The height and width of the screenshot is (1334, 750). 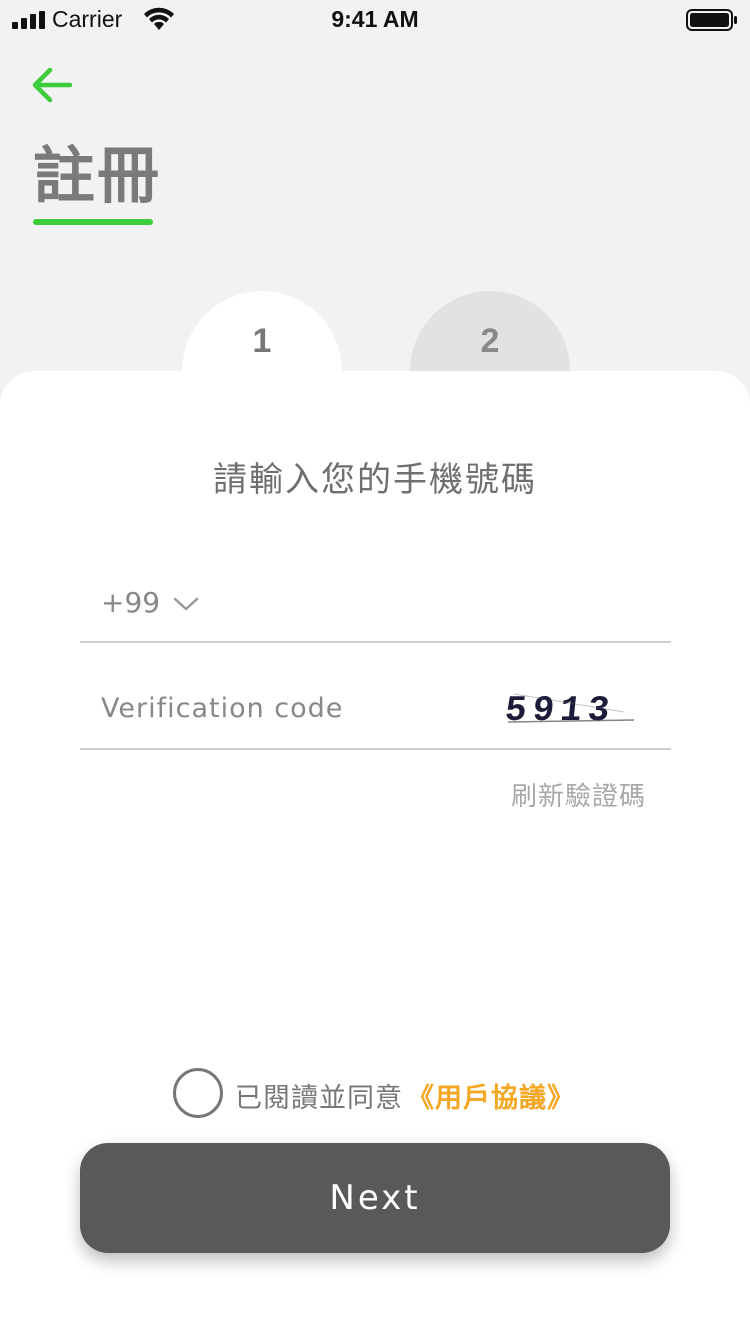 What do you see at coordinates (93, 222) in the screenshot?
I see `title-underline` at bounding box center [93, 222].